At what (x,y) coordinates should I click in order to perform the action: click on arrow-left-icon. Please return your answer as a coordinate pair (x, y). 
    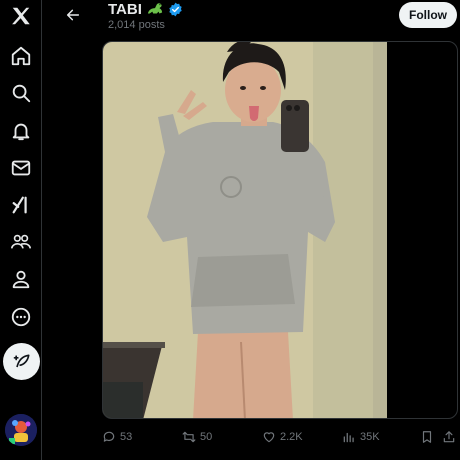
    Looking at the image, I should click on (73, 15).